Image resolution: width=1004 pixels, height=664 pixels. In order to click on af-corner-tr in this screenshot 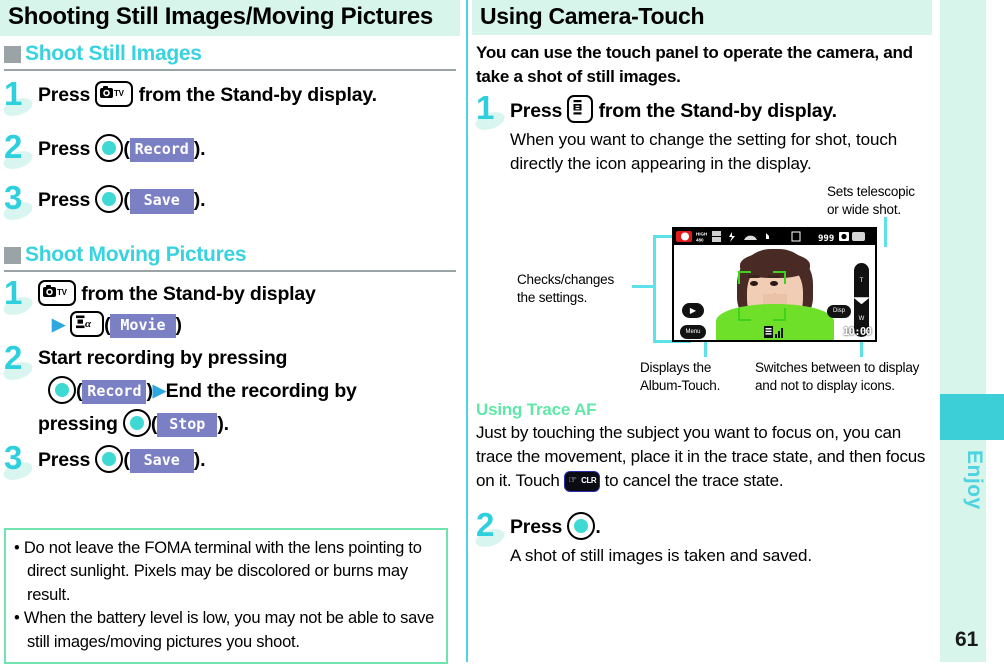, I will do `click(779, 278)`.